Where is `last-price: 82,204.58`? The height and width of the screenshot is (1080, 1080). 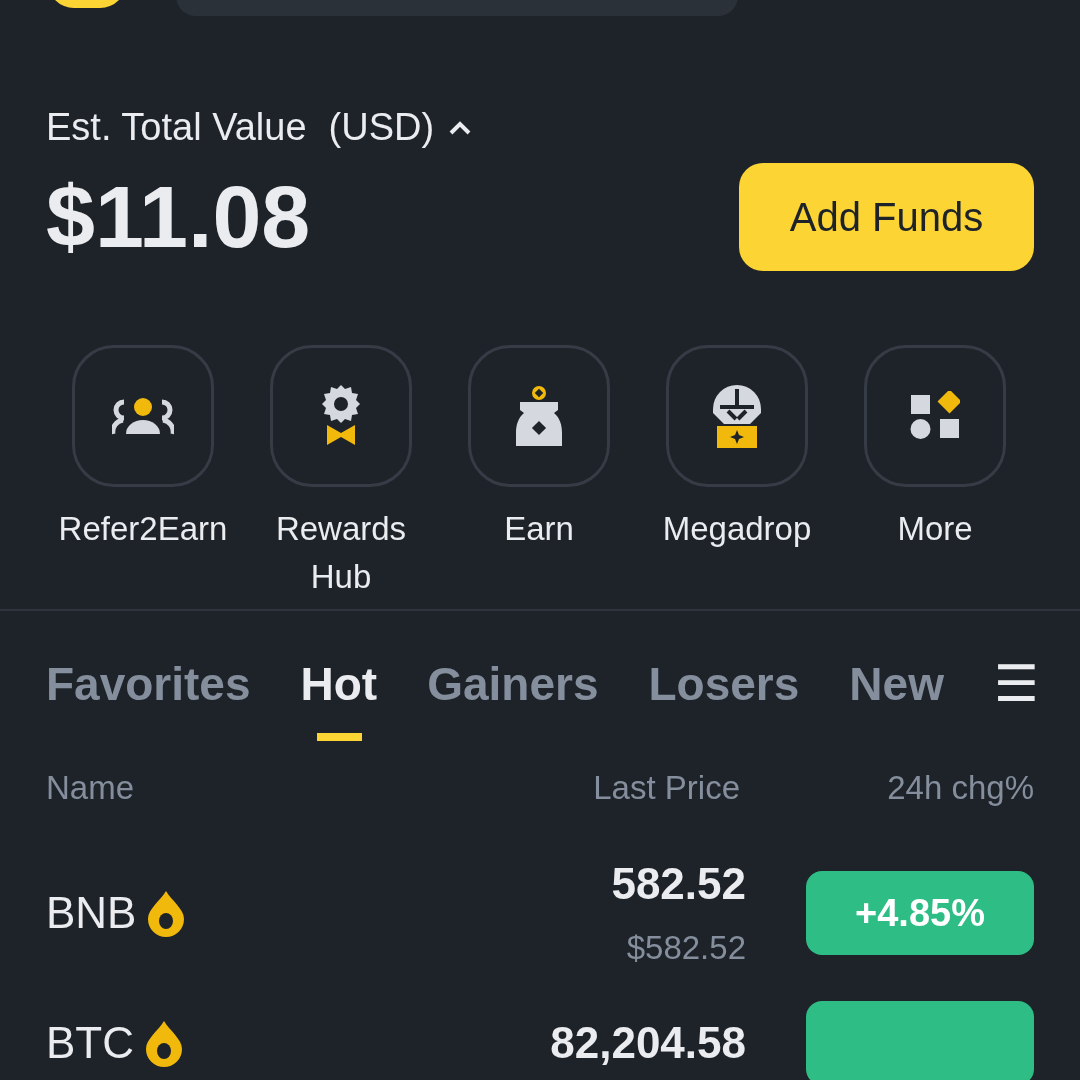 last-price: 82,204.58 is located at coordinates (648, 1043).